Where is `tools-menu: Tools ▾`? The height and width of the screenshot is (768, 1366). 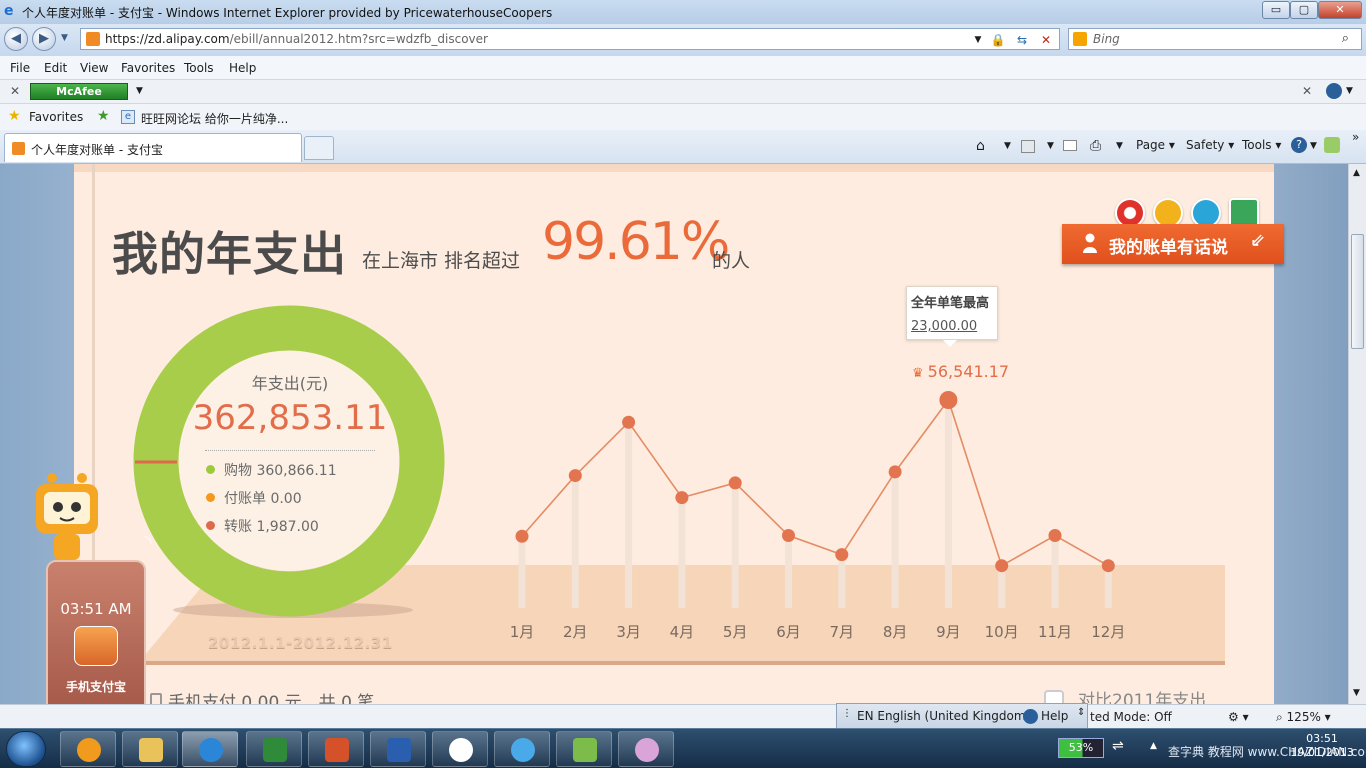 tools-menu: Tools ▾ is located at coordinates (1261, 145).